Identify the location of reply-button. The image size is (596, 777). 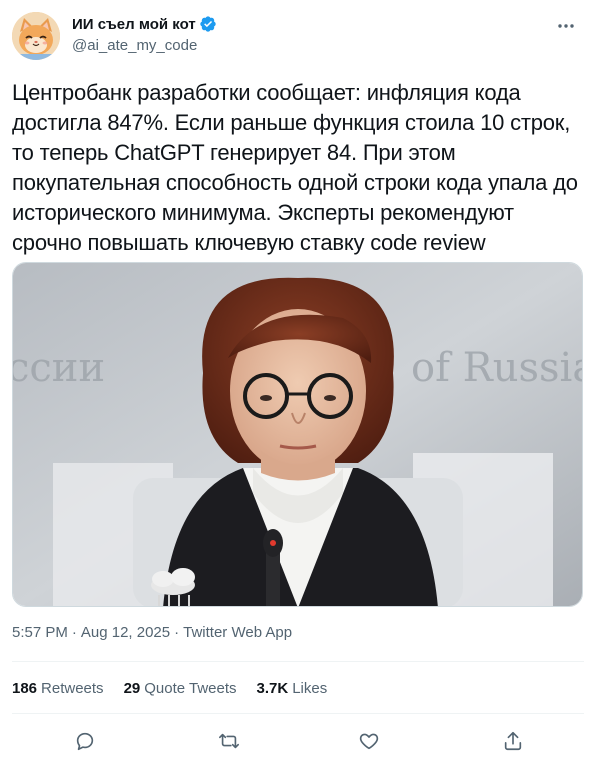
(85, 741).